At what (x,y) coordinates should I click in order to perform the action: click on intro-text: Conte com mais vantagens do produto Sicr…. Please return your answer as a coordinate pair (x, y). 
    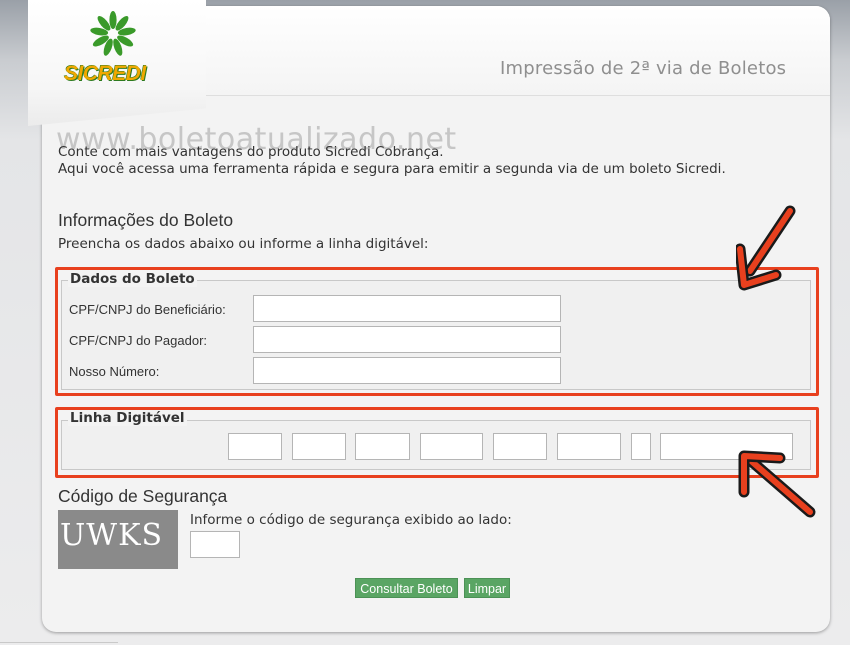
    Looking at the image, I should click on (392, 161).